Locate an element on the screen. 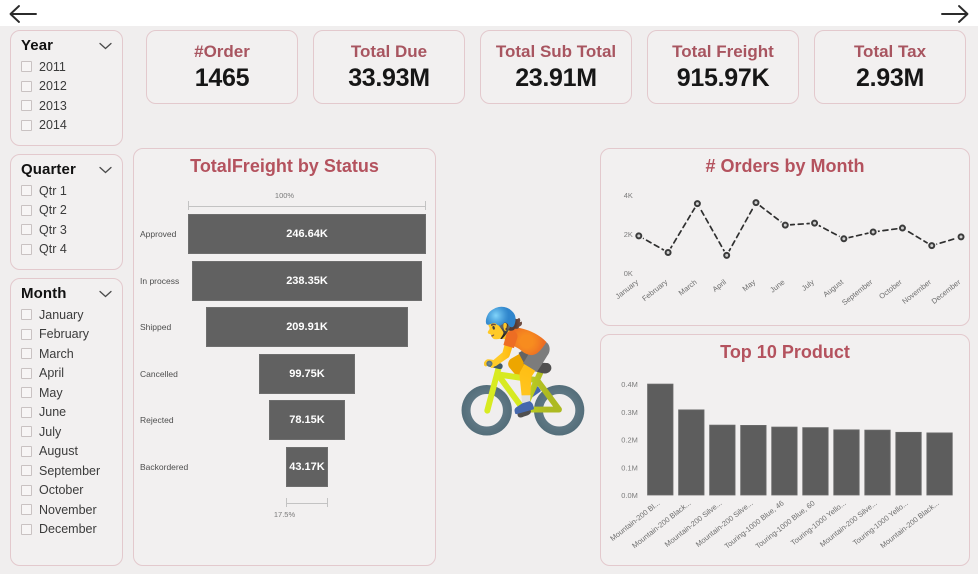 Image resolution: width=978 pixels, height=574 pixels. slicer-item-year-2012: 2012 is located at coordinates (66, 87).